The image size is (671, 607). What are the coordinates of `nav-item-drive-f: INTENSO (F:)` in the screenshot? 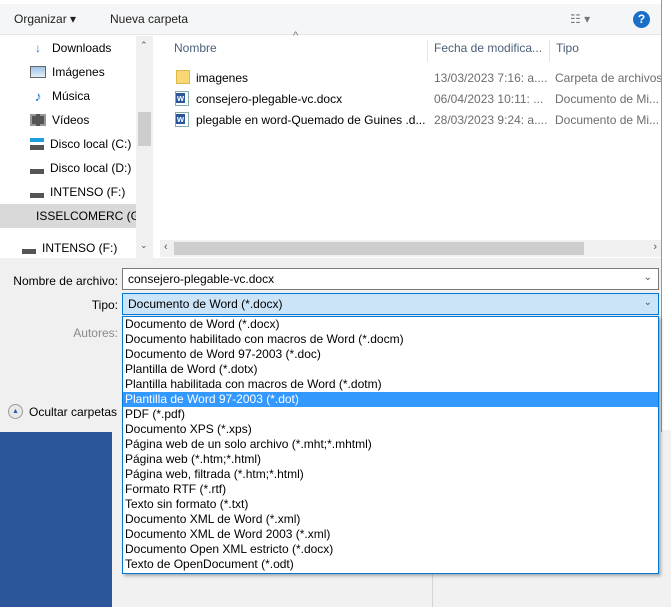 It's located at (77, 192).